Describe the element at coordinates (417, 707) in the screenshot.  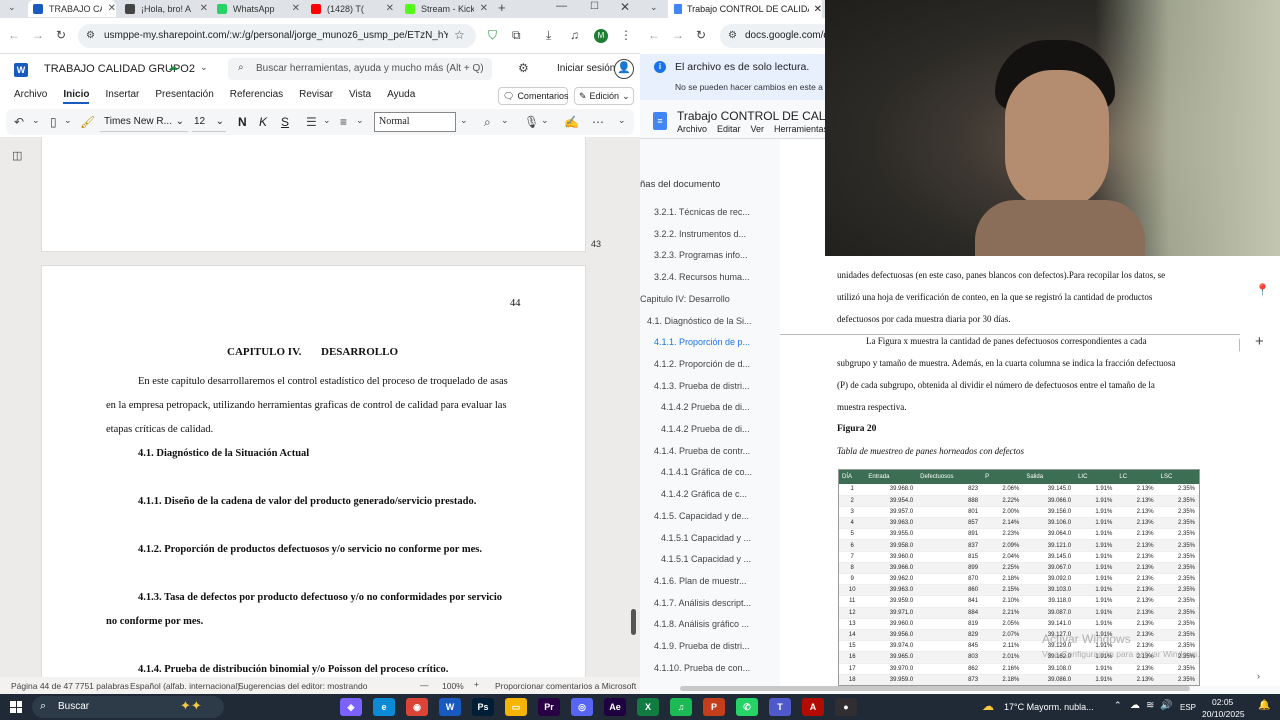
I see `chrome-icon: ◉` at that location.